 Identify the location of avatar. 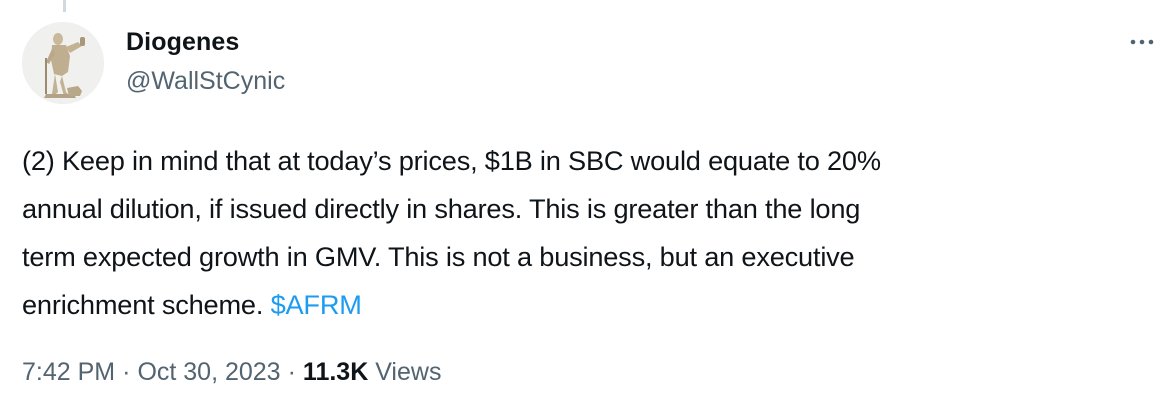
(63, 63).